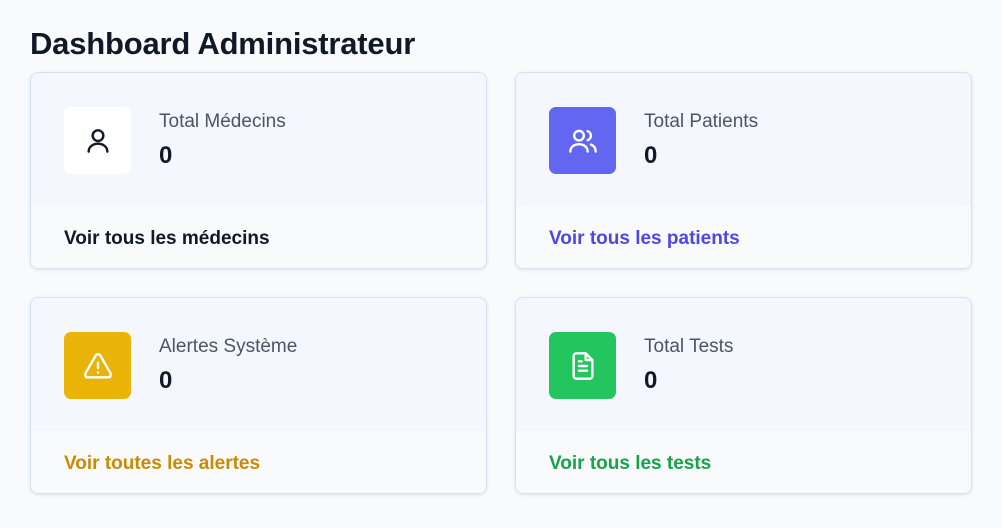 This screenshot has height=528, width=1002. I want to click on page-title: Dashboard Administrateur, so click(223, 43).